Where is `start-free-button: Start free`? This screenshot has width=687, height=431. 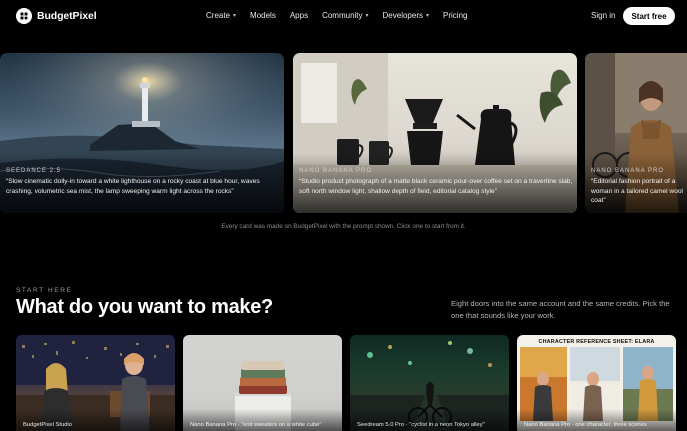
start-free-button: Start free is located at coordinates (649, 16).